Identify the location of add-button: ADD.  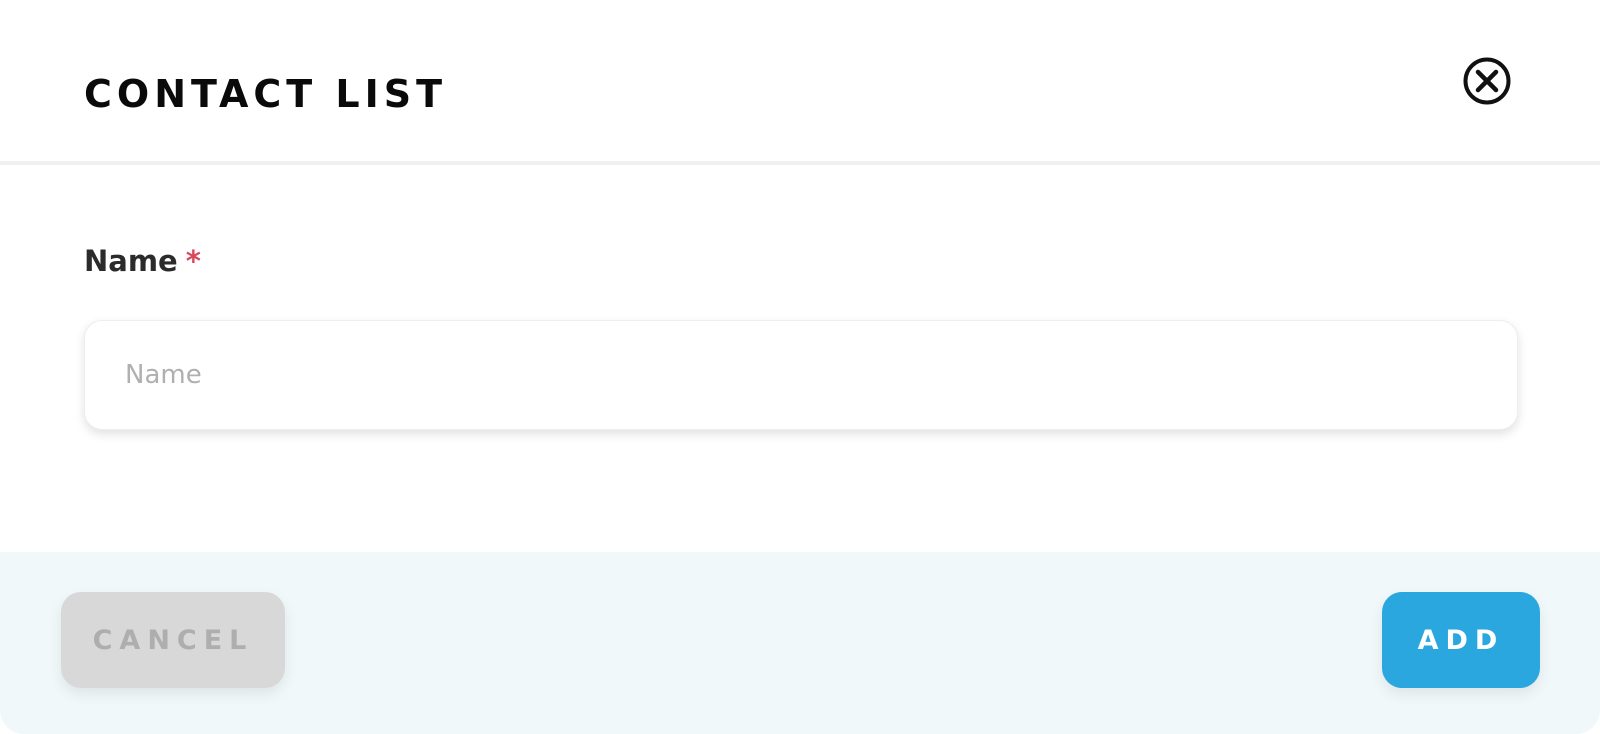
(1461, 640).